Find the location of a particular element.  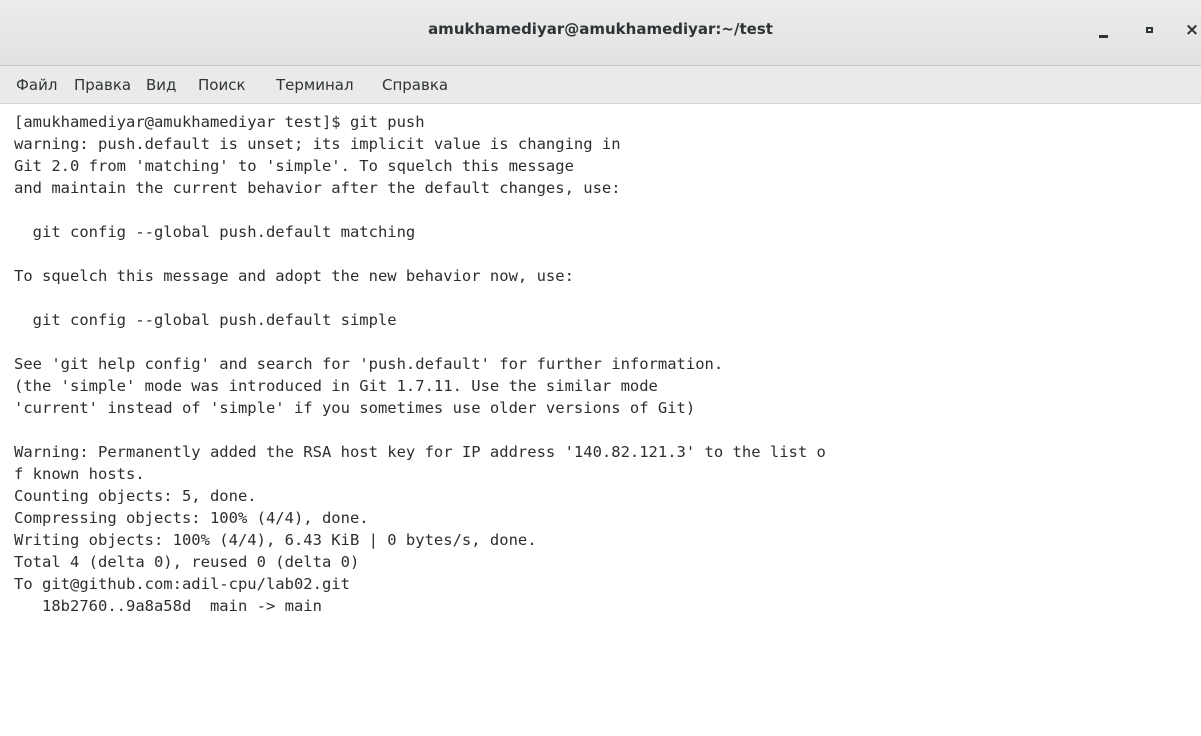

maximize-icon is located at coordinates (1149, 30).